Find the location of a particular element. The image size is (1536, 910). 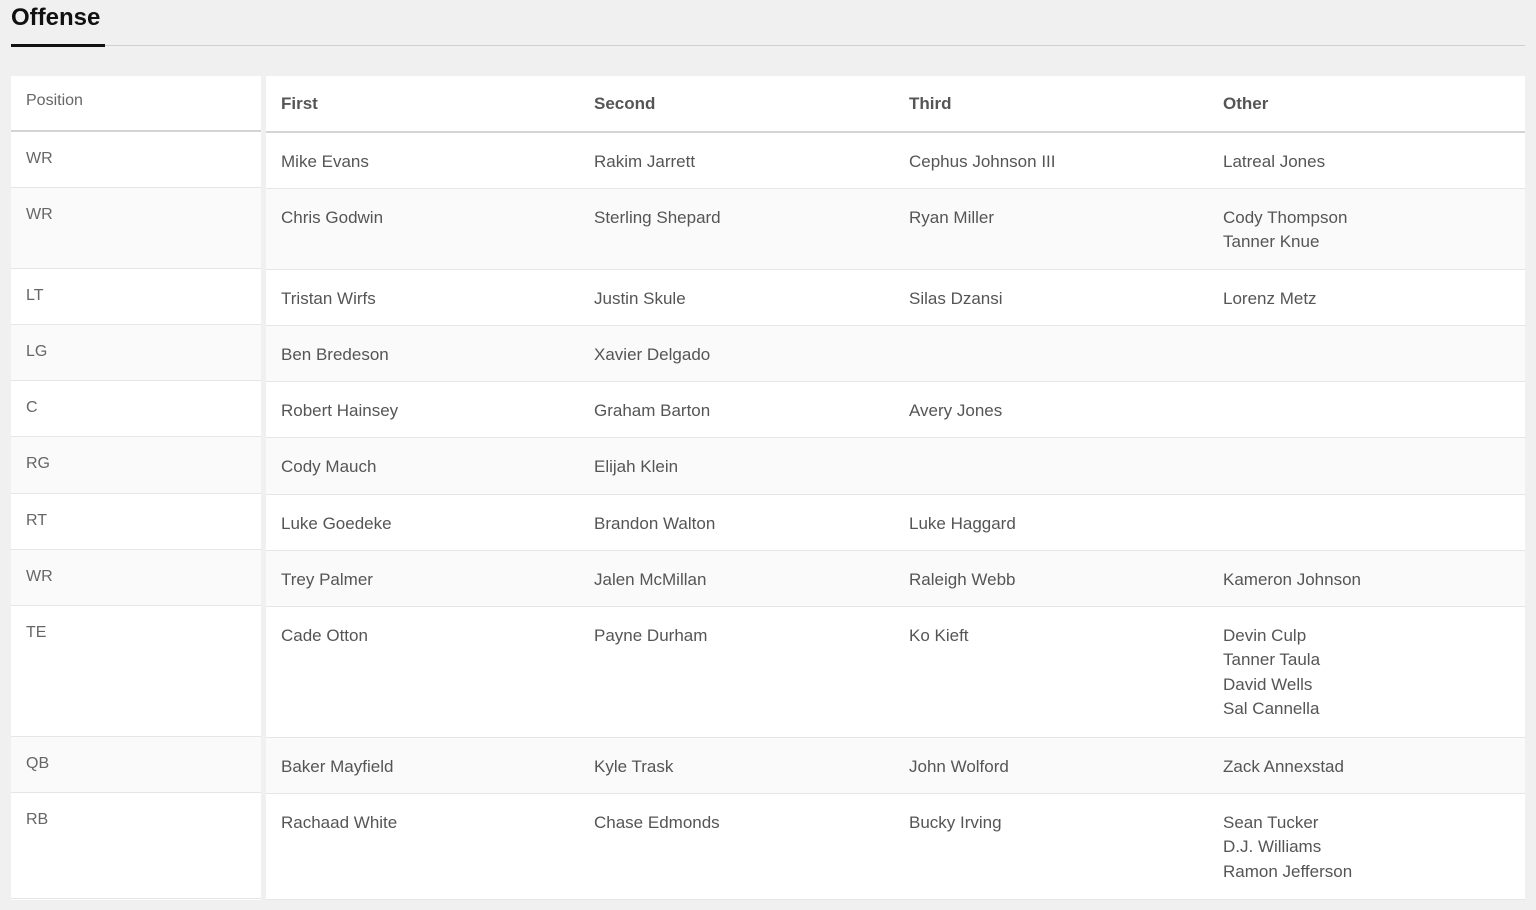

first-string-cell: Cade Otton is located at coordinates (422, 672).